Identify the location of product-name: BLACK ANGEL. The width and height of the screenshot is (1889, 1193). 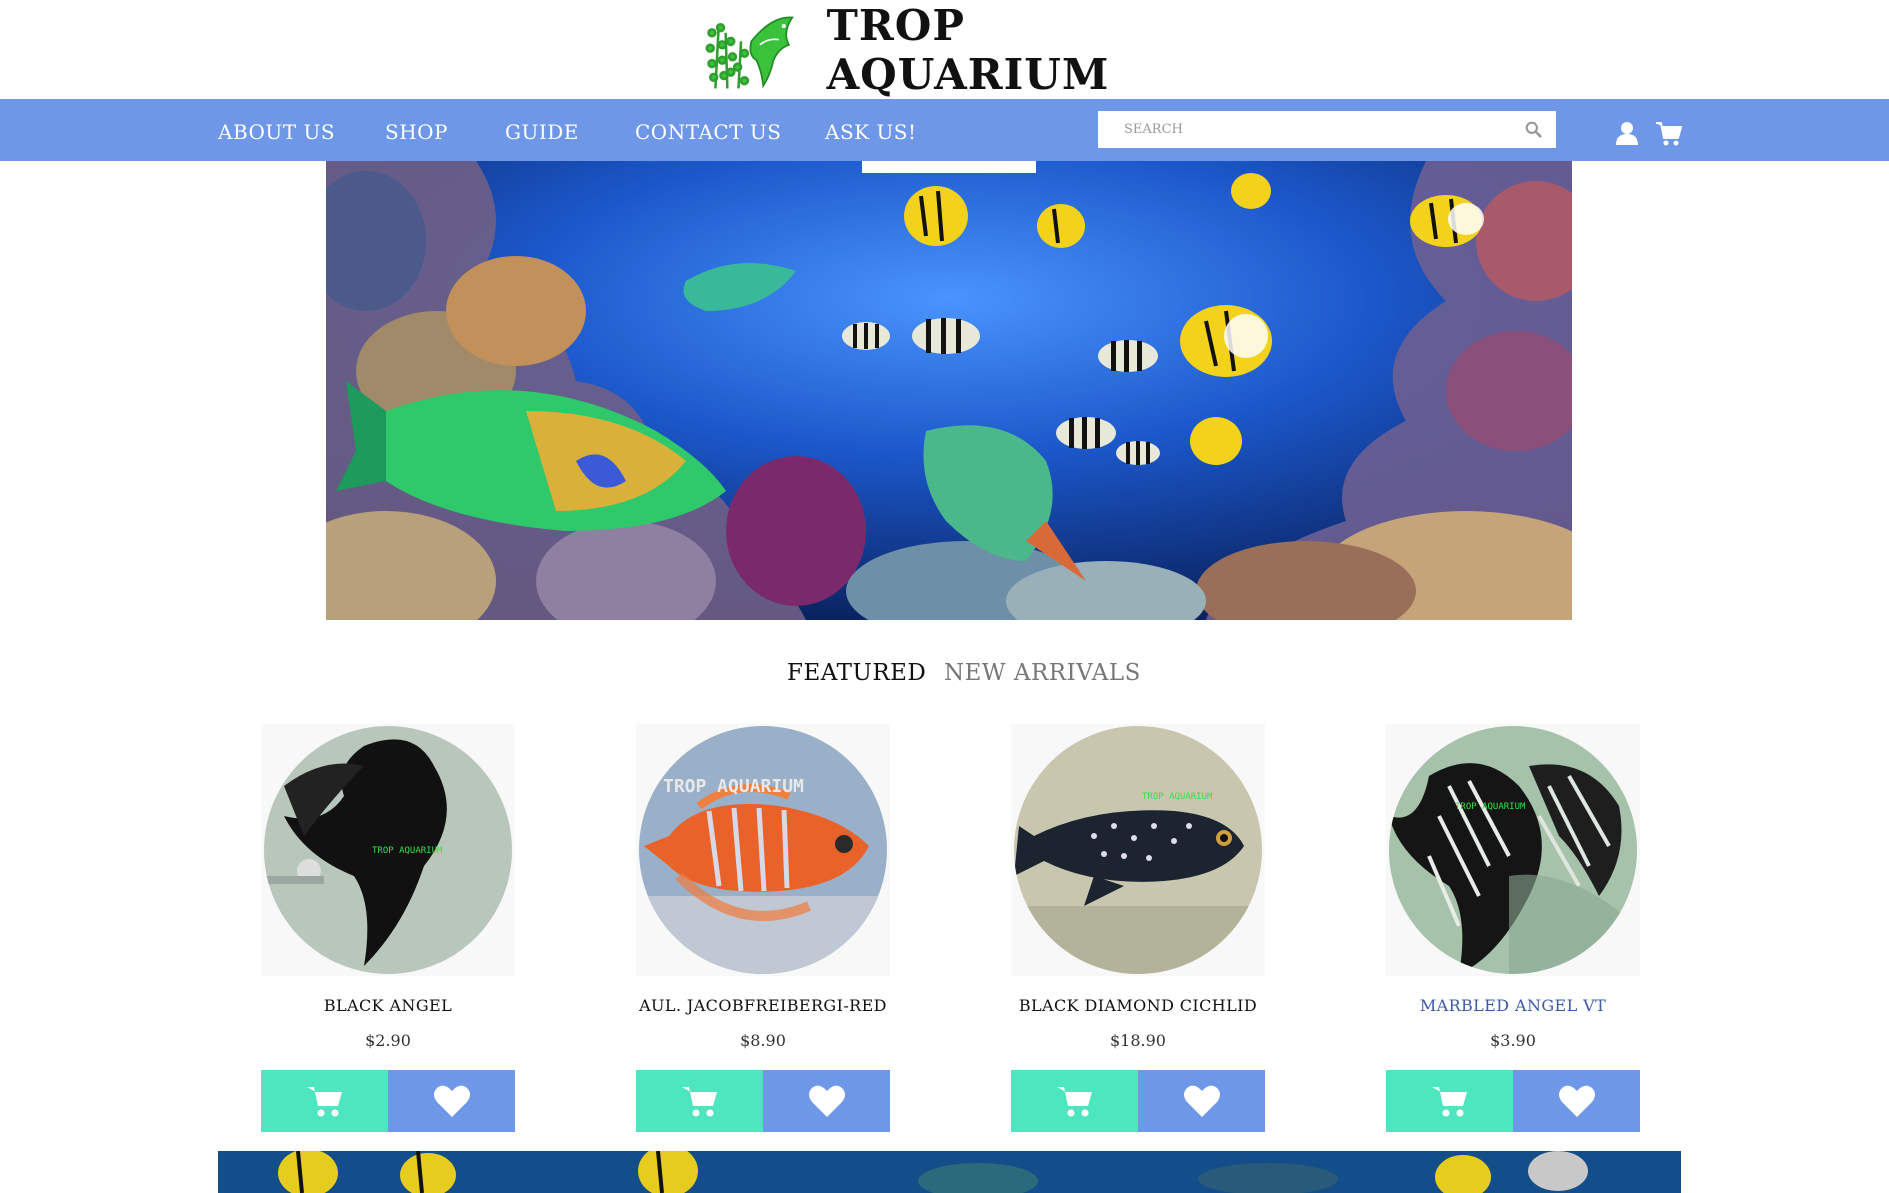
(388, 1005).